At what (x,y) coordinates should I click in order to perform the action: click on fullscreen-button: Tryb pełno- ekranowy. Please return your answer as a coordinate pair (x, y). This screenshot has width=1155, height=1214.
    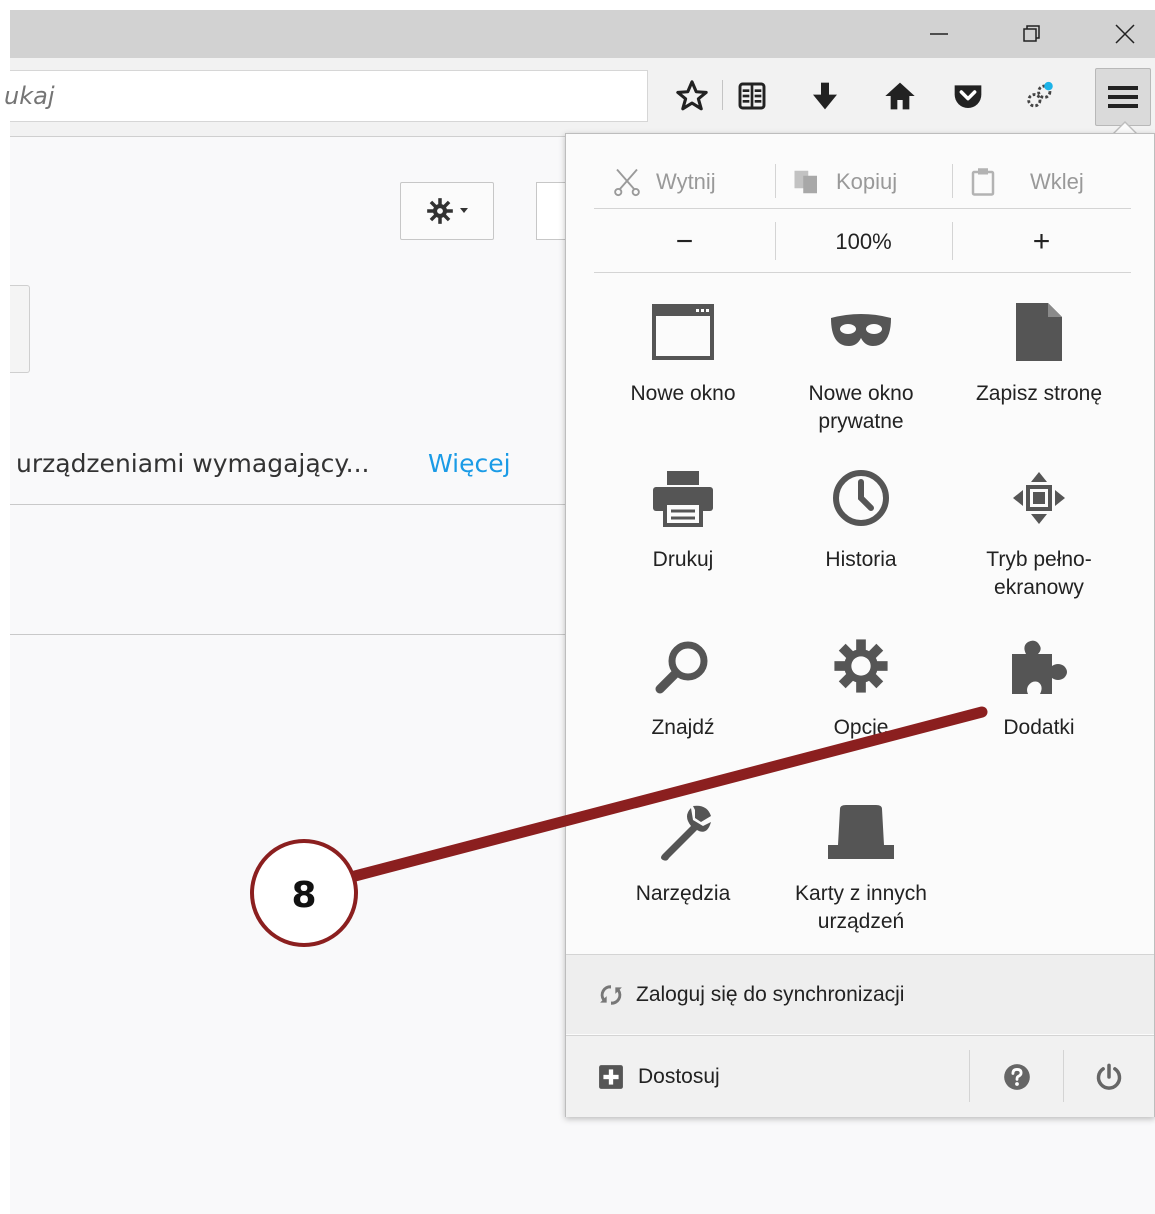
    Looking at the image, I should click on (1039, 532).